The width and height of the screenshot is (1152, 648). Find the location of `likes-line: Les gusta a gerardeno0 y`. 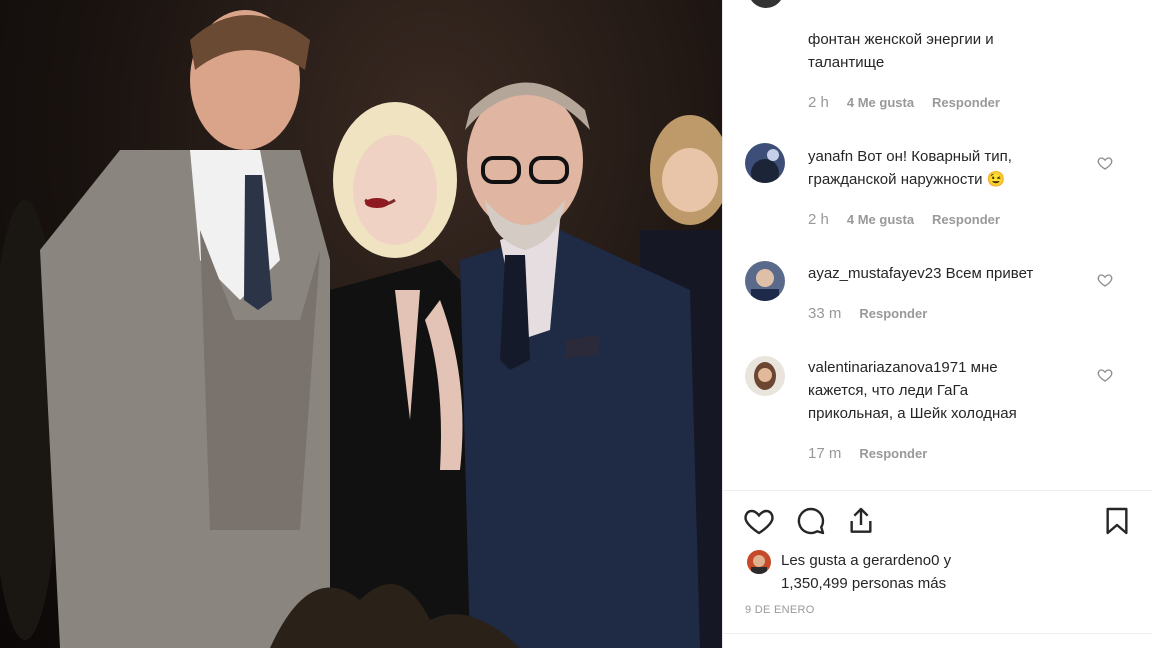

likes-line: Les gusta a gerardeno0 y is located at coordinates (866, 560).